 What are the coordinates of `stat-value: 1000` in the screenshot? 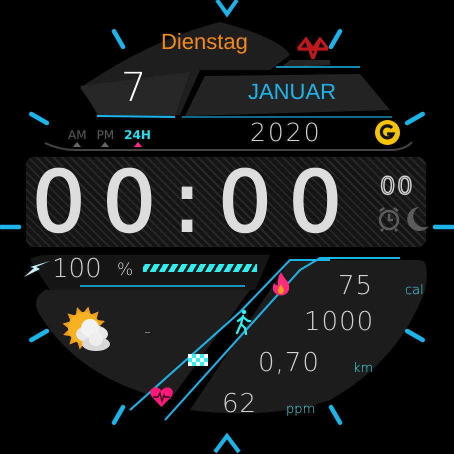 It's located at (339, 322).